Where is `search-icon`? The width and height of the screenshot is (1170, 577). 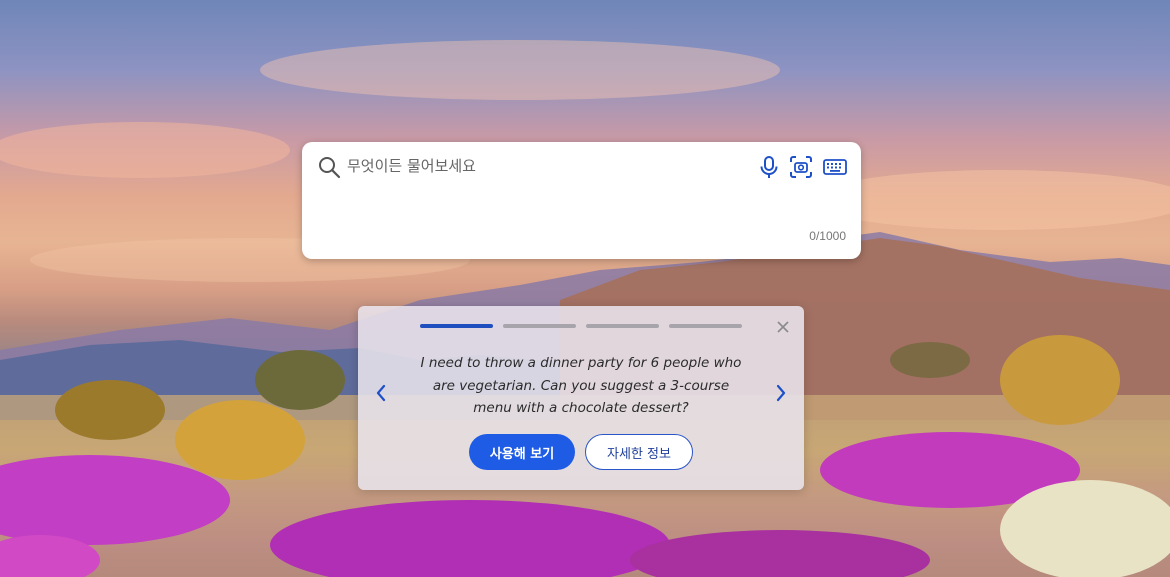 search-icon is located at coordinates (329, 167).